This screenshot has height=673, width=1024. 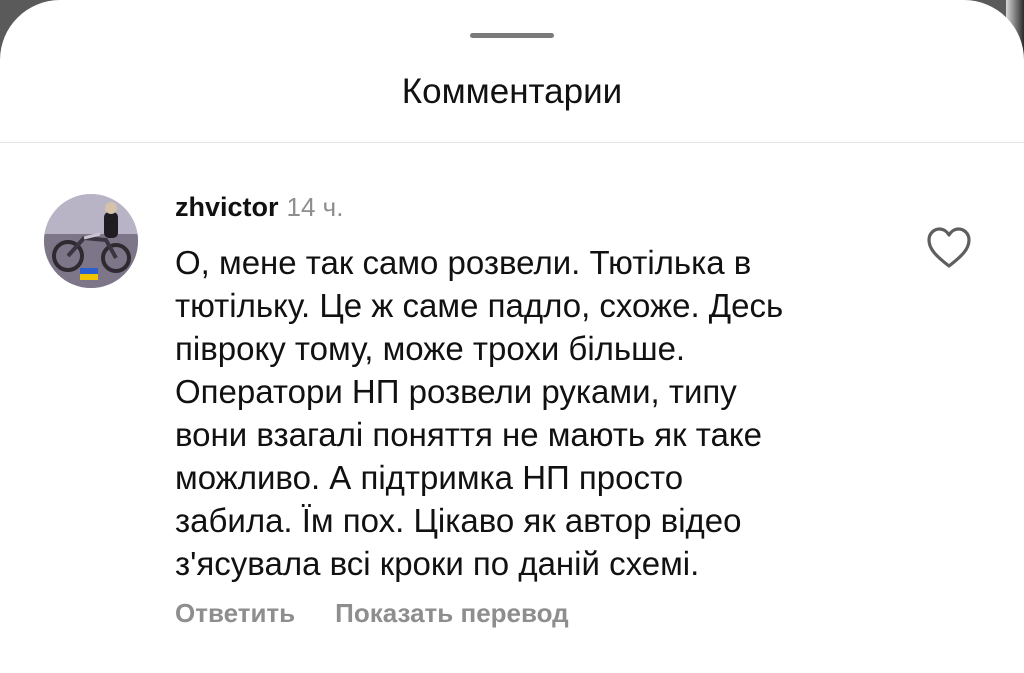 What do you see at coordinates (235, 613) in the screenshot?
I see `reply-button: Ответить` at bounding box center [235, 613].